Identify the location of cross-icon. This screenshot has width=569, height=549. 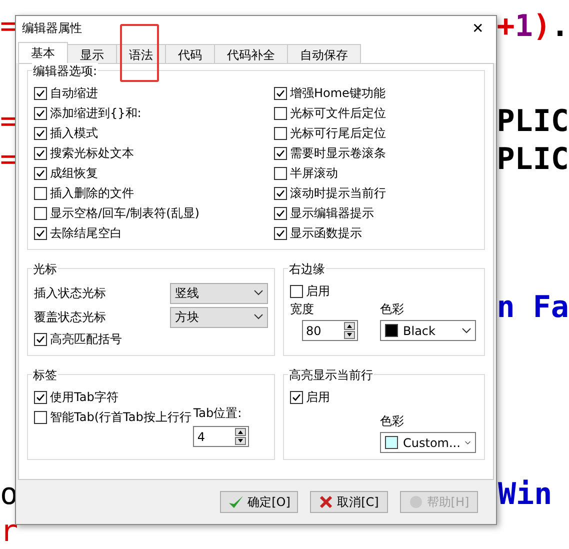
(326, 502).